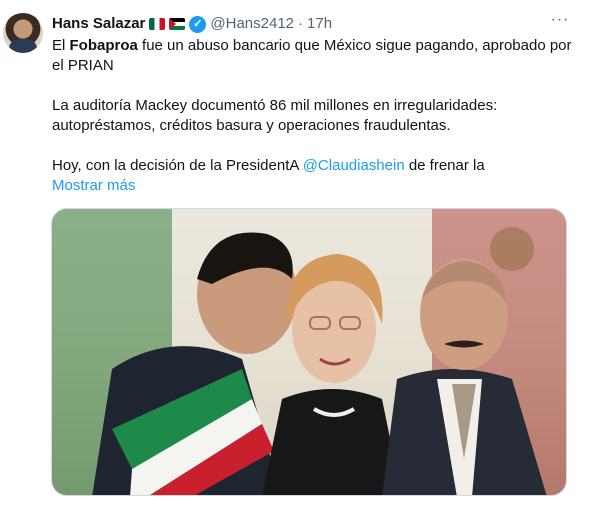  Describe the element at coordinates (312, 186) in the screenshot. I see `show-more-row: Mostrar más` at that location.